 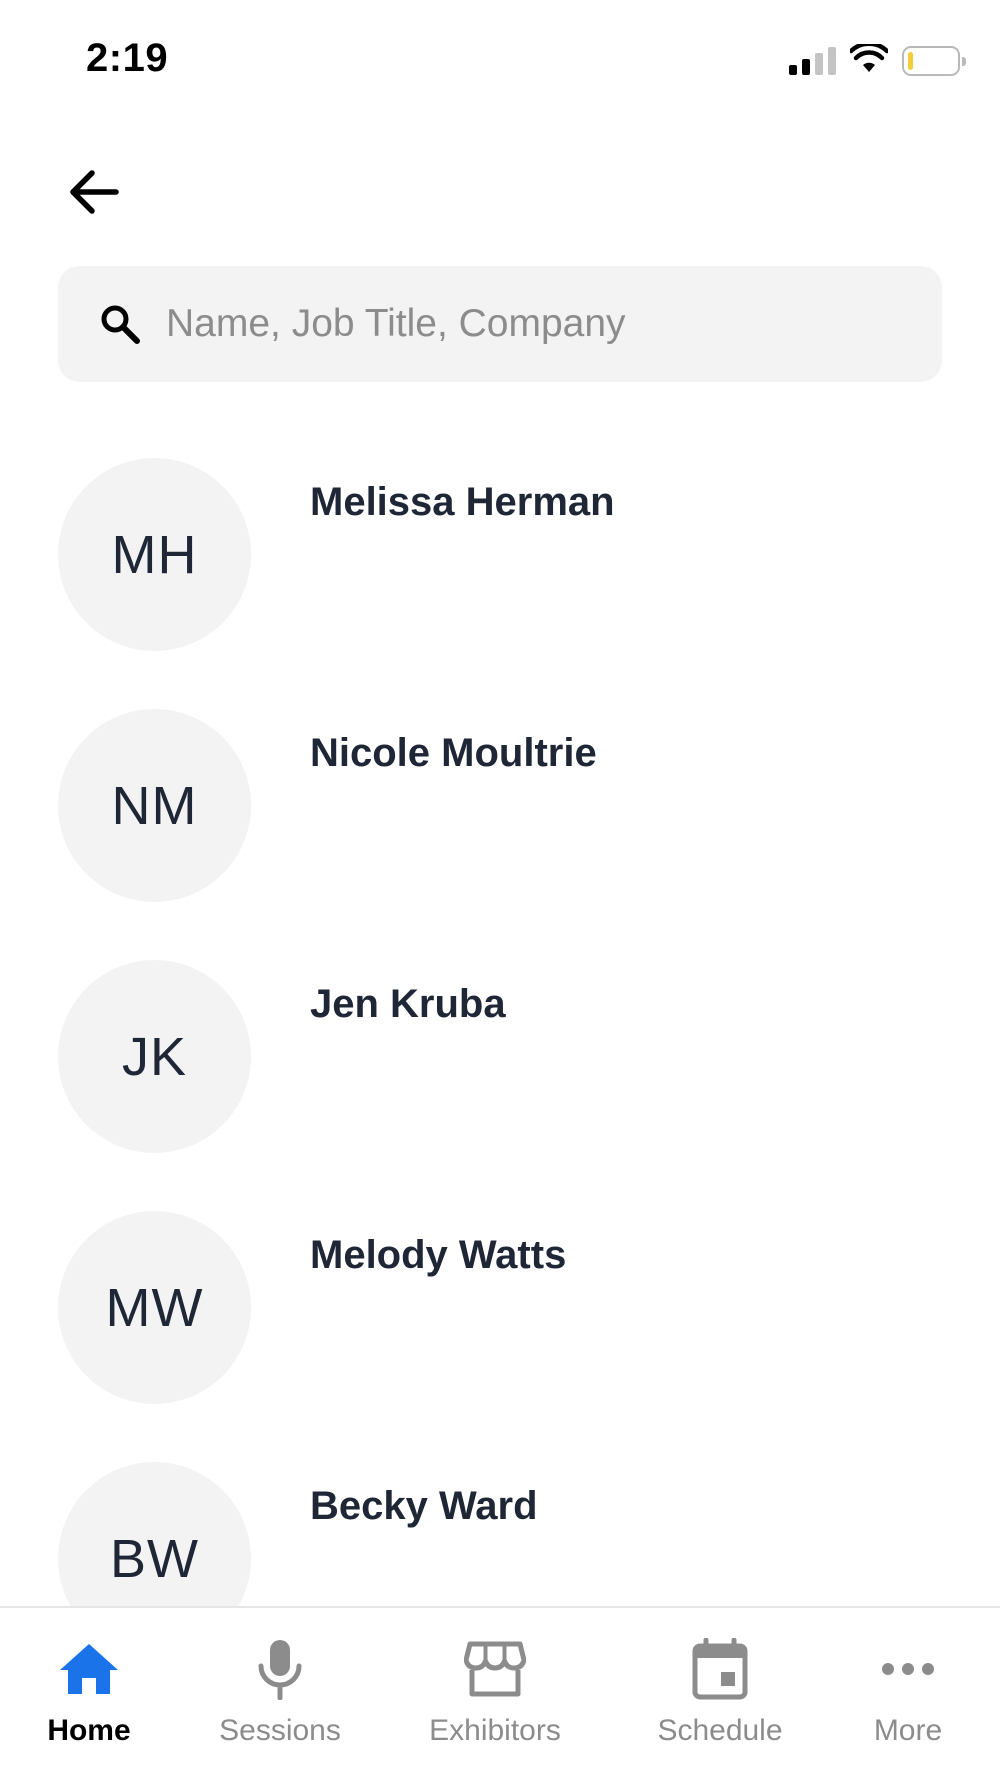 I want to click on avatar: JK, so click(x=154, y=1056).